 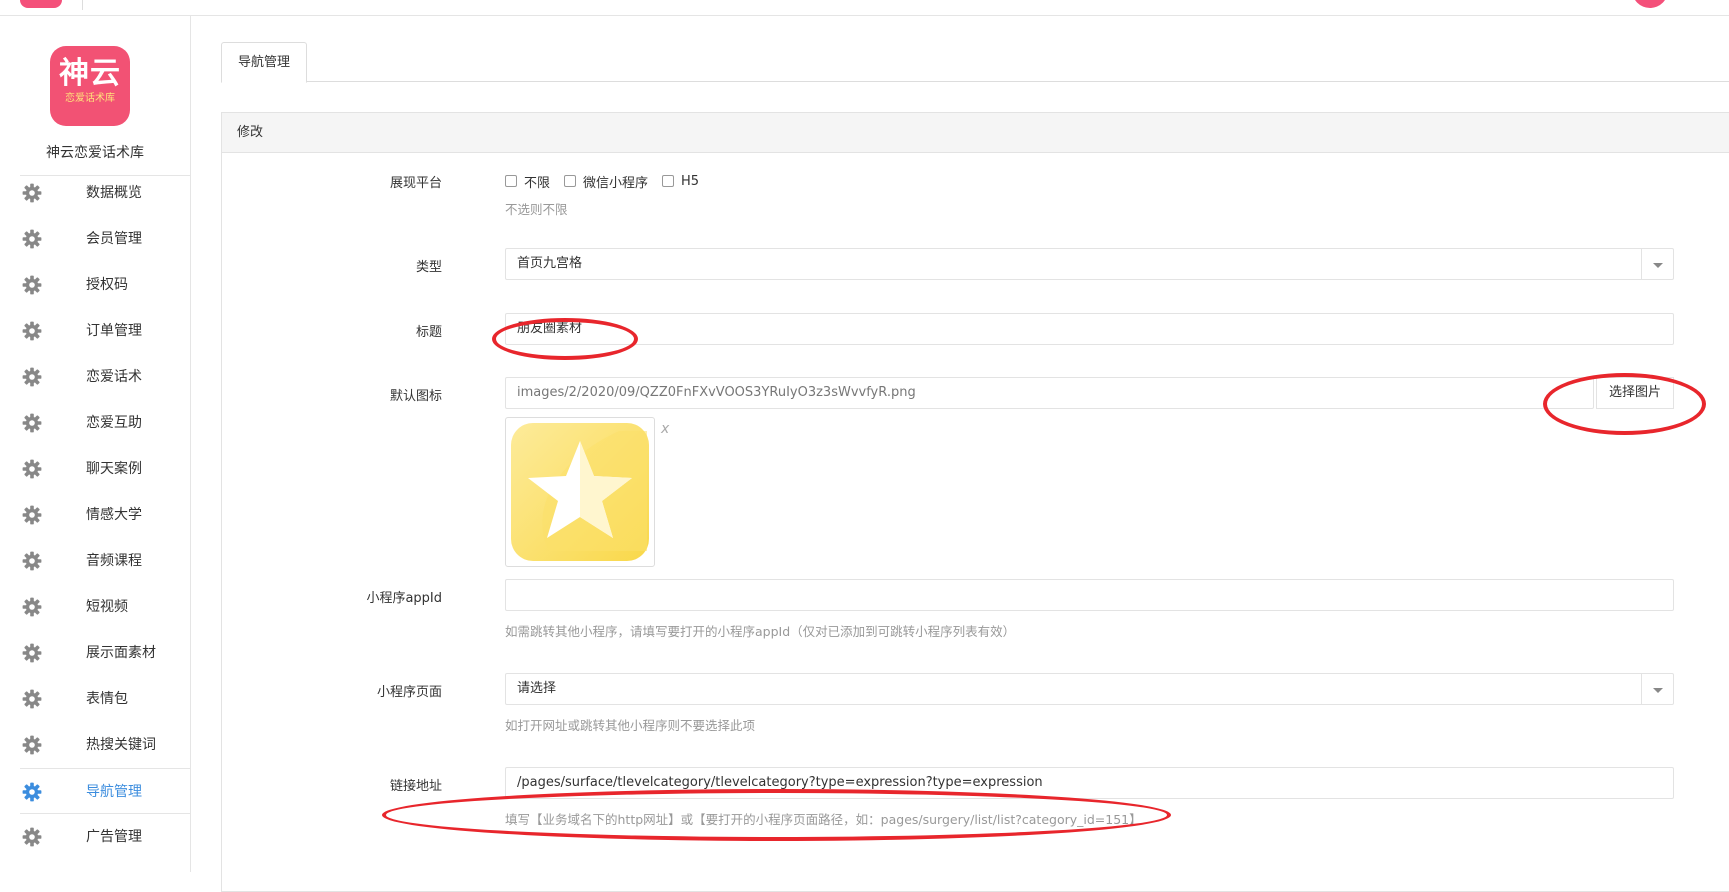 I want to click on link-label: 链接地址, so click(x=415, y=786).